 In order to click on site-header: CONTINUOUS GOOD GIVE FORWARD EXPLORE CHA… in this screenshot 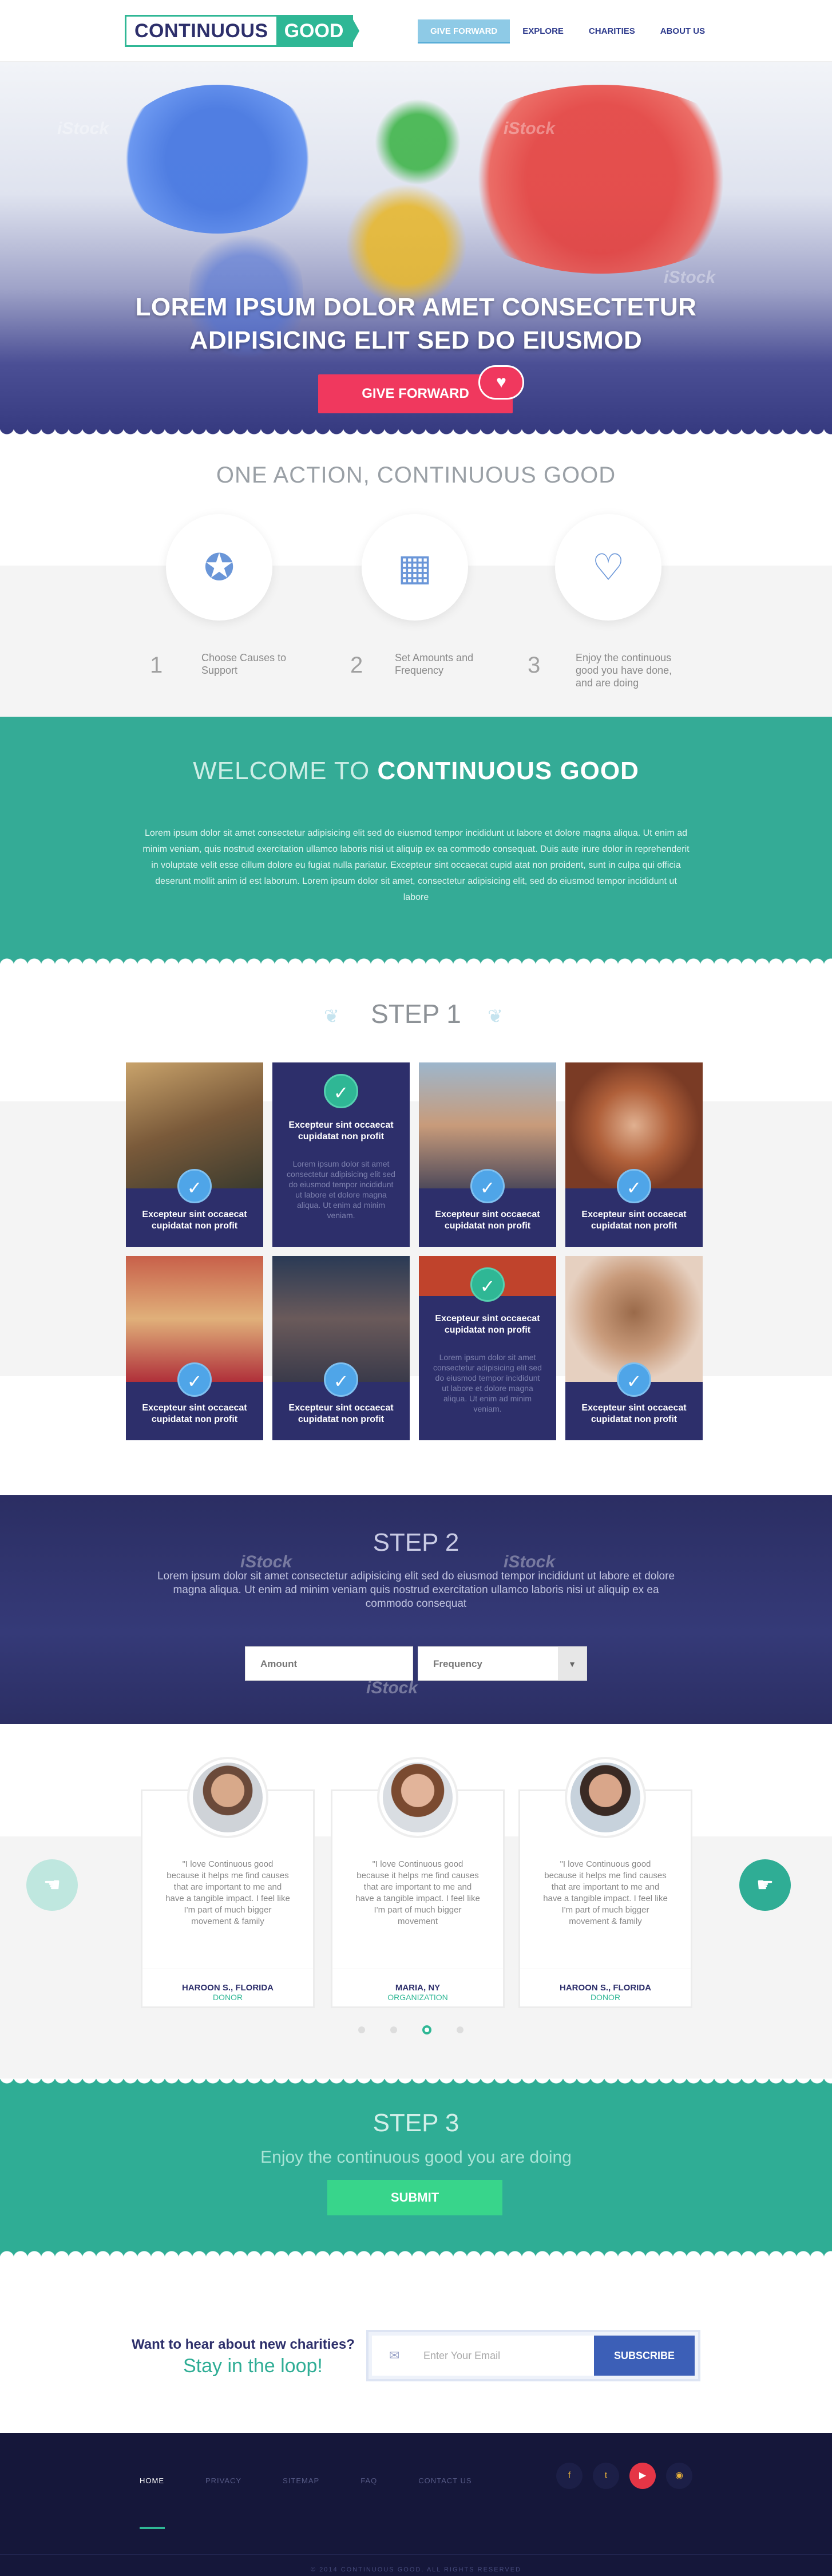, I will do `click(416, 31)`.